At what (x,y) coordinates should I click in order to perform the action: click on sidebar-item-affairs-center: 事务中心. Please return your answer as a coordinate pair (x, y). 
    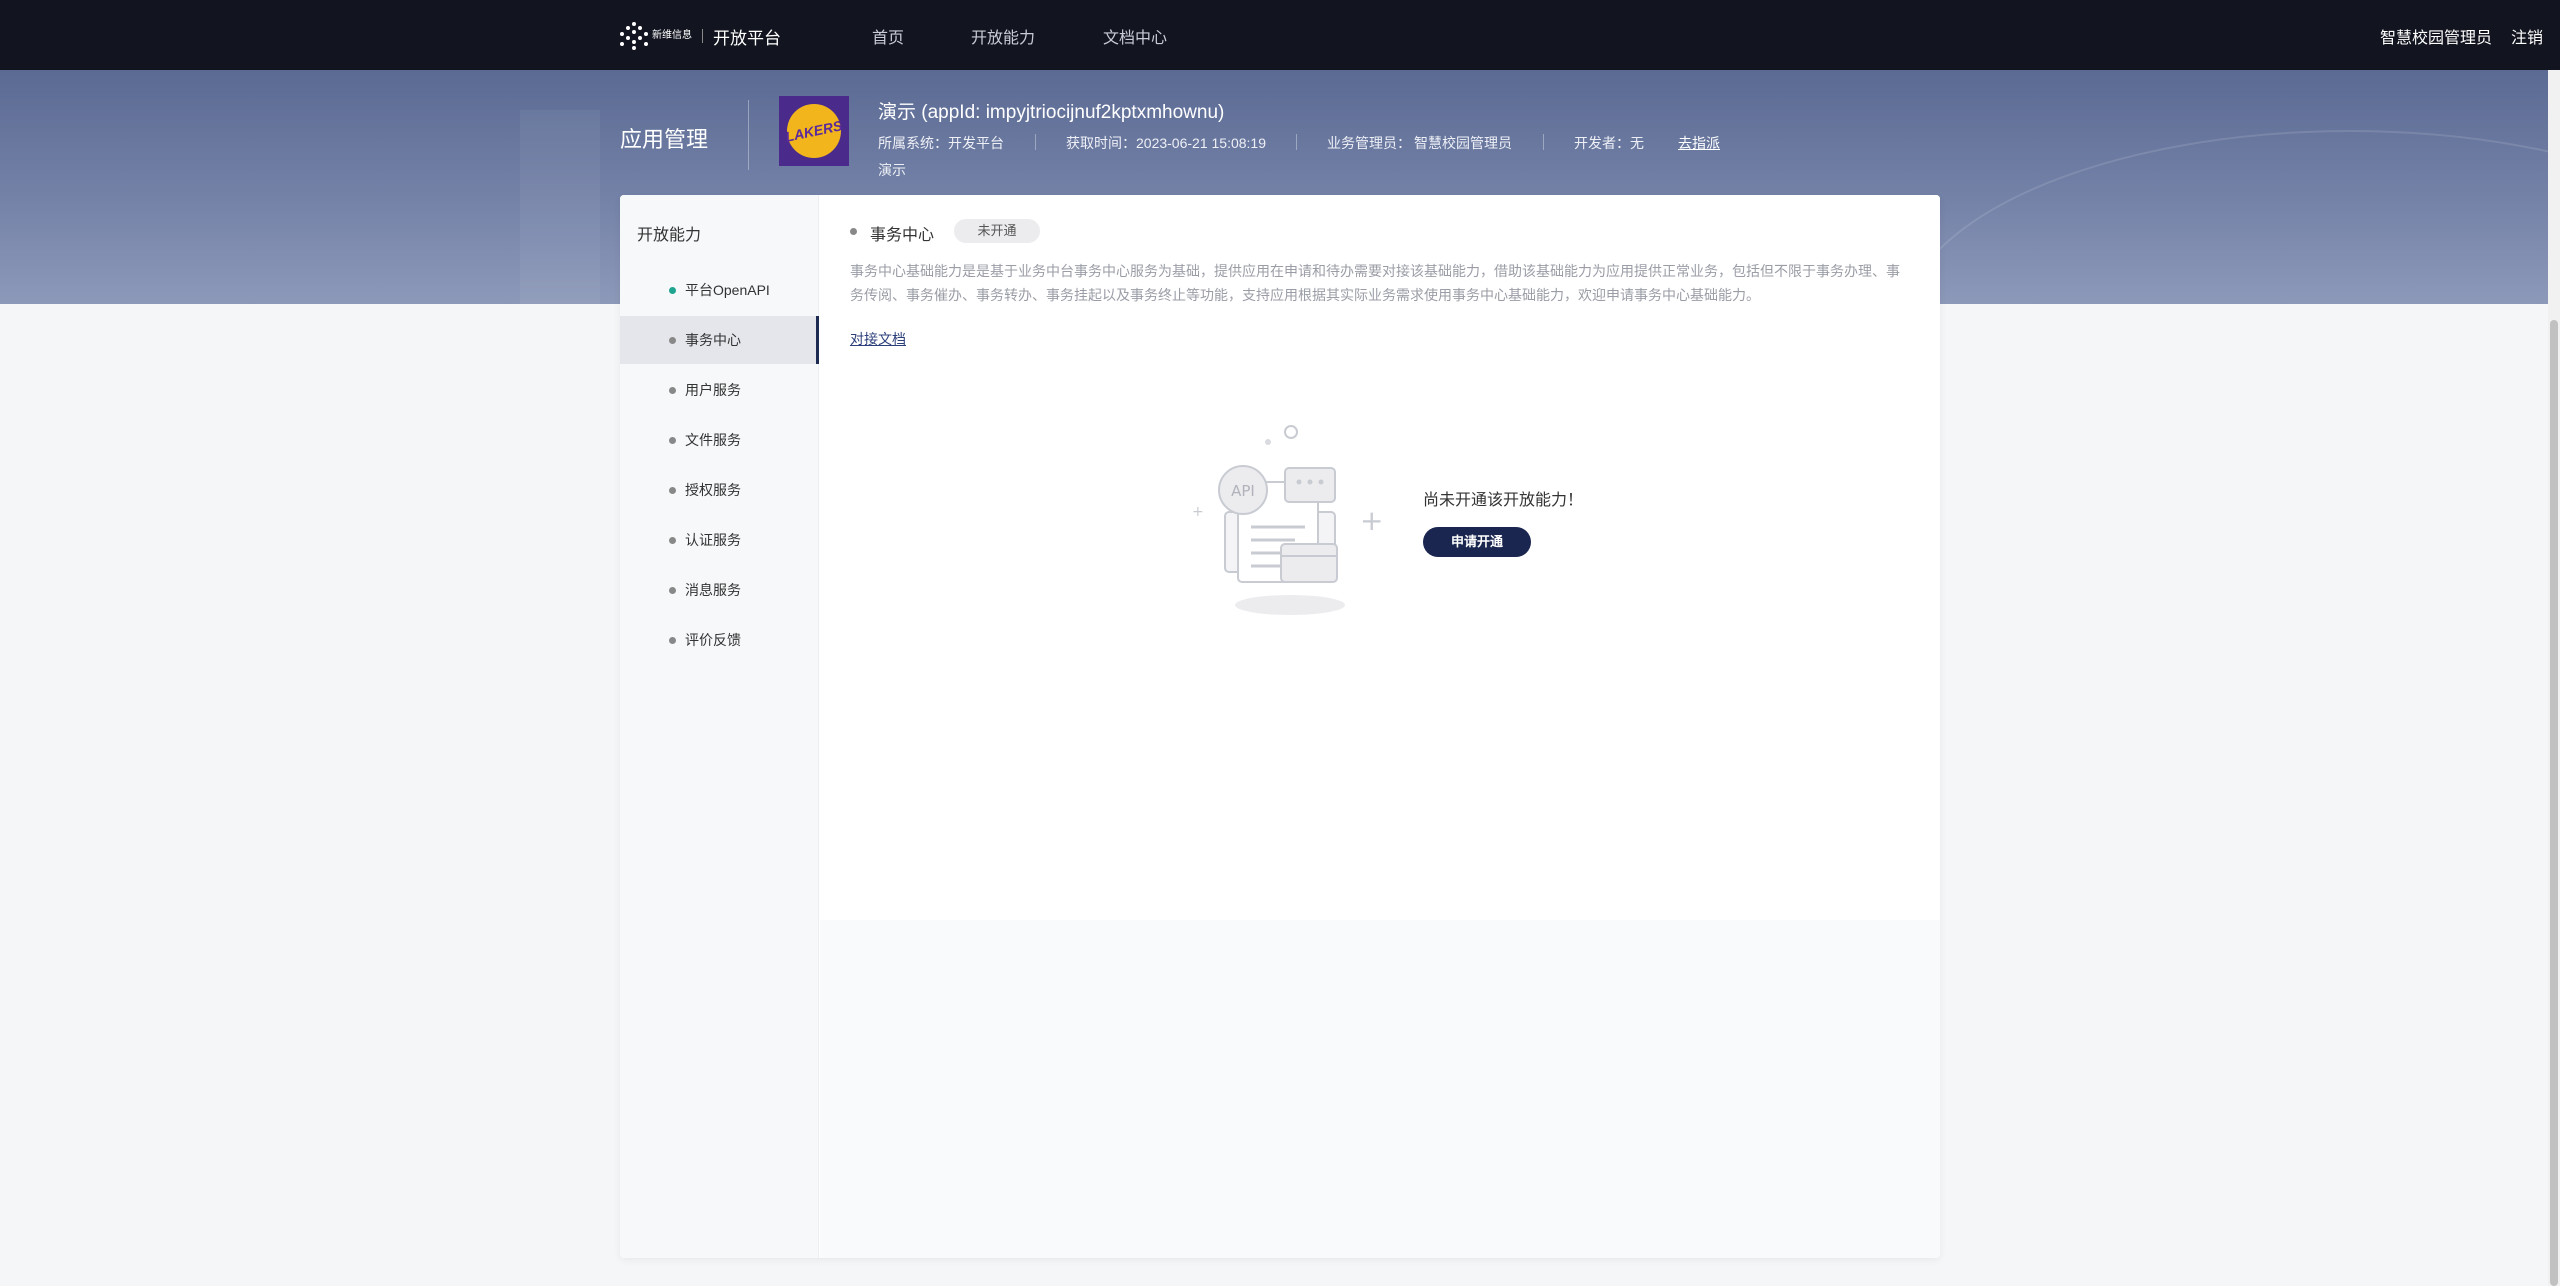
    Looking at the image, I should click on (719, 340).